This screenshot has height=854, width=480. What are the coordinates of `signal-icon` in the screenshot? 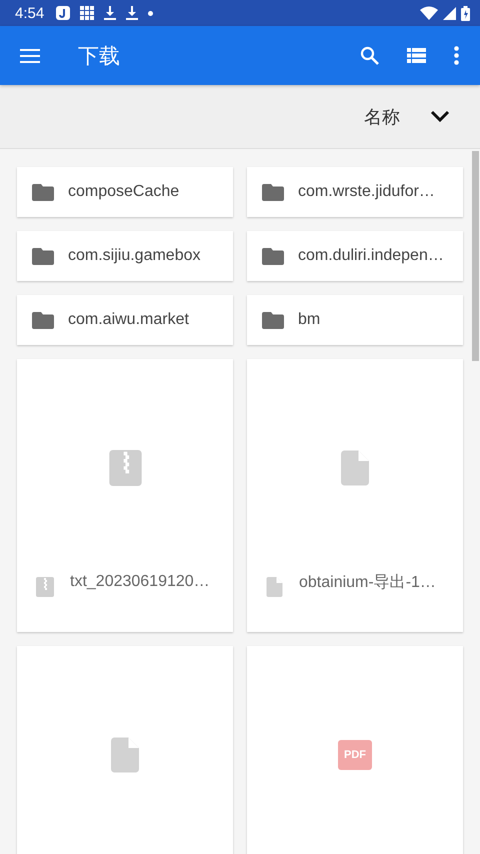 It's located at (449, 13).